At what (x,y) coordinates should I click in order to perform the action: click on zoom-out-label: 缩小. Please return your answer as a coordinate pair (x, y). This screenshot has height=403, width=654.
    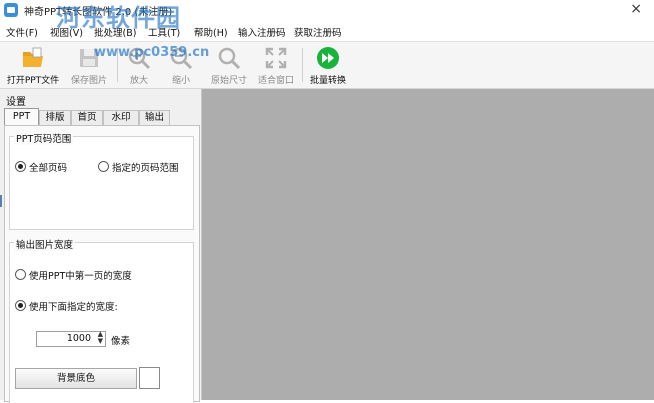
    Looking at the image, I should click on (180, 81).